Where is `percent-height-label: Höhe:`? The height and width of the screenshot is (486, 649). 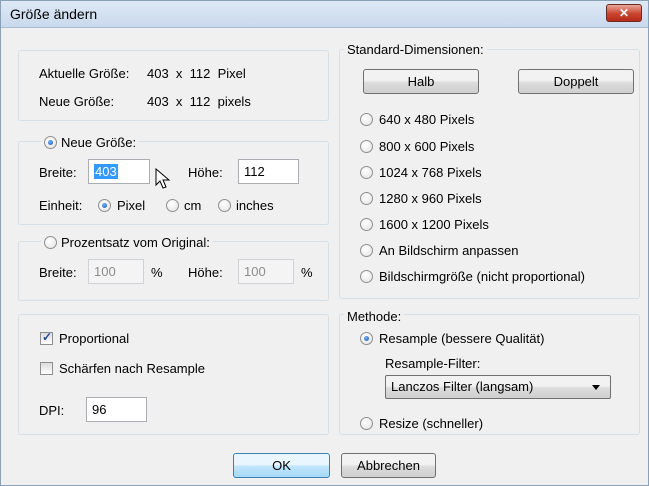 percent-height-label: Höhe: is located at coordinates (205, 272).